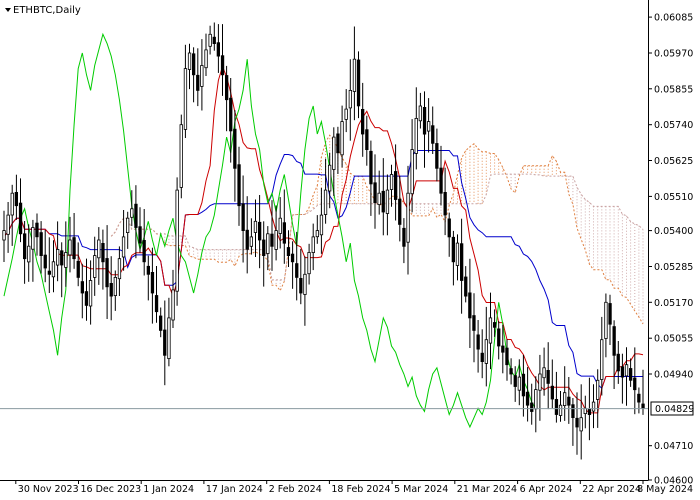 The width and height of the screenshot is (700, 500). I want to click on x-tick-label: 8 May 2024, so click(665, 489).